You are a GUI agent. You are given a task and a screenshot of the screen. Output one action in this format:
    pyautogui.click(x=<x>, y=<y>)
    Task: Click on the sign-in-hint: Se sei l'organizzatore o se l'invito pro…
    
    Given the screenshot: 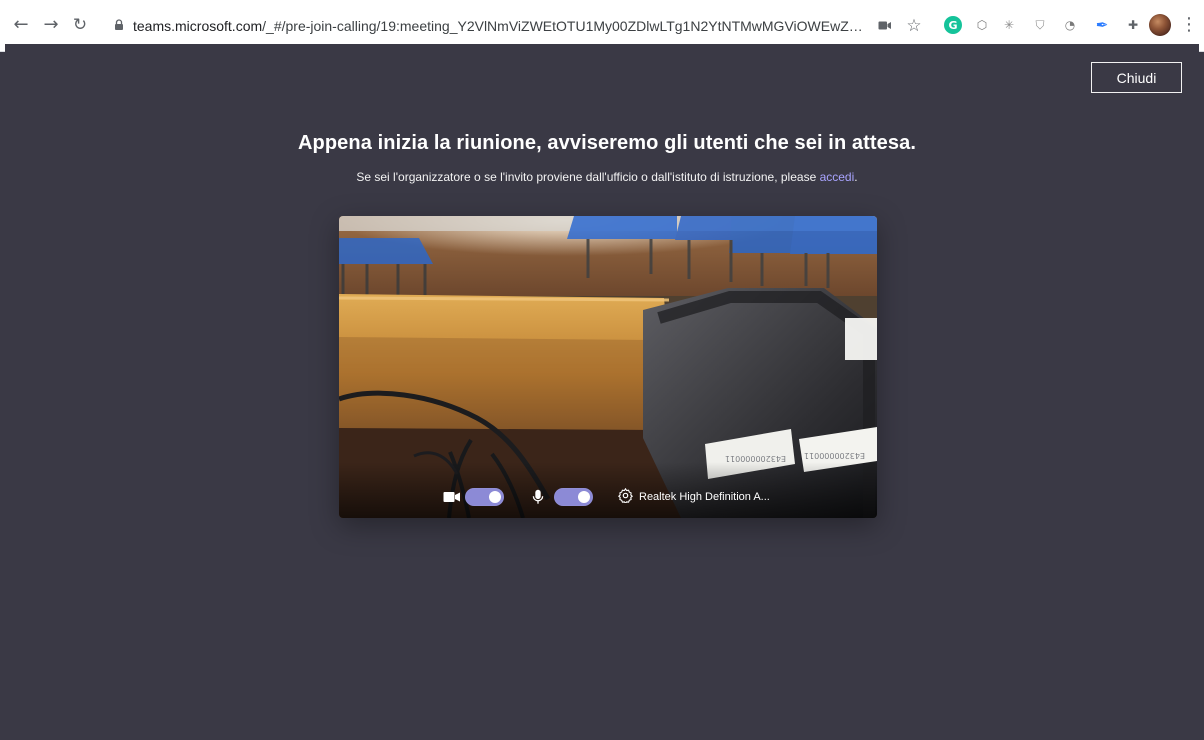 What is the action you would take?
    pyautogui.click(x=607, y=177)
    